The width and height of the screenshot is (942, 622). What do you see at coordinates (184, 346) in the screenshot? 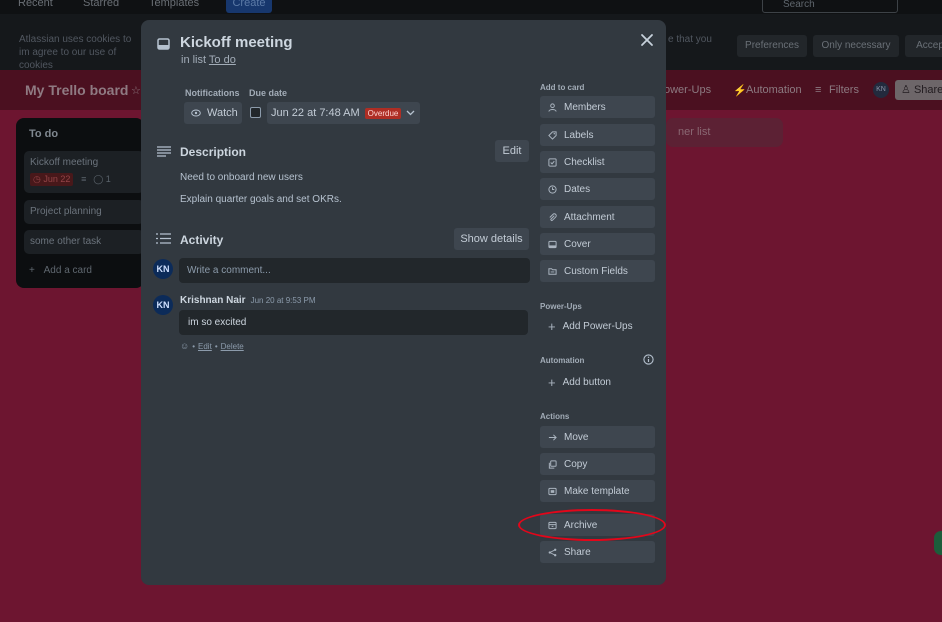
I see `add-reaction-icon: ☺` at bounding box center [184, 346].